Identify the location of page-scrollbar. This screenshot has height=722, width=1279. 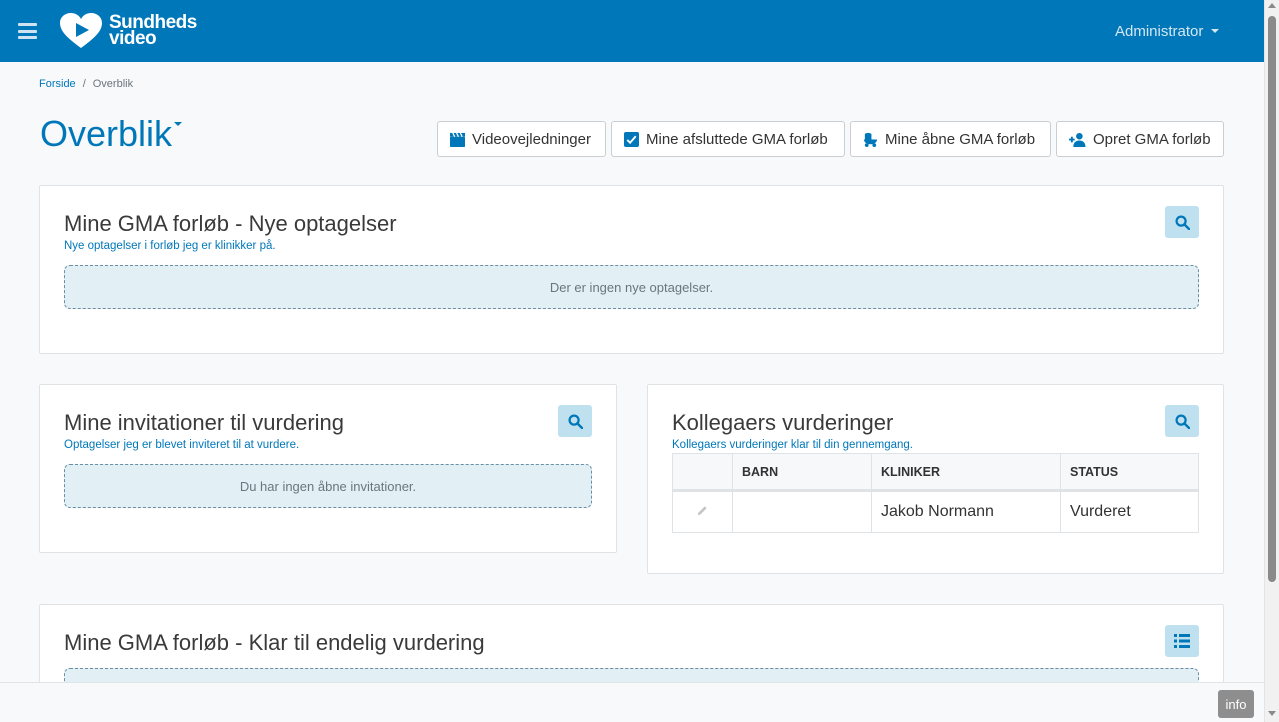
(1271, 361).